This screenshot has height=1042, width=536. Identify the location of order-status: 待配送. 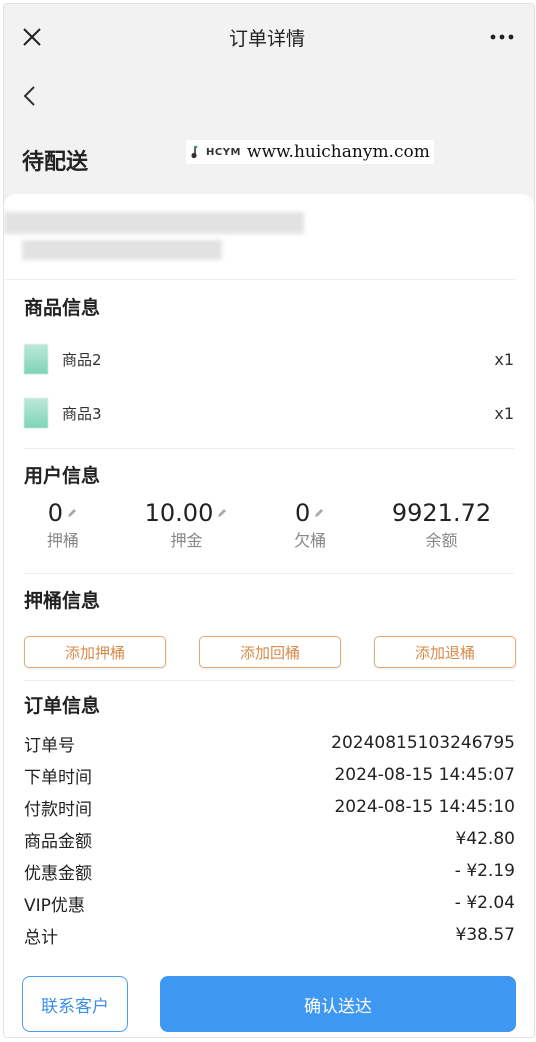
(55, 162).